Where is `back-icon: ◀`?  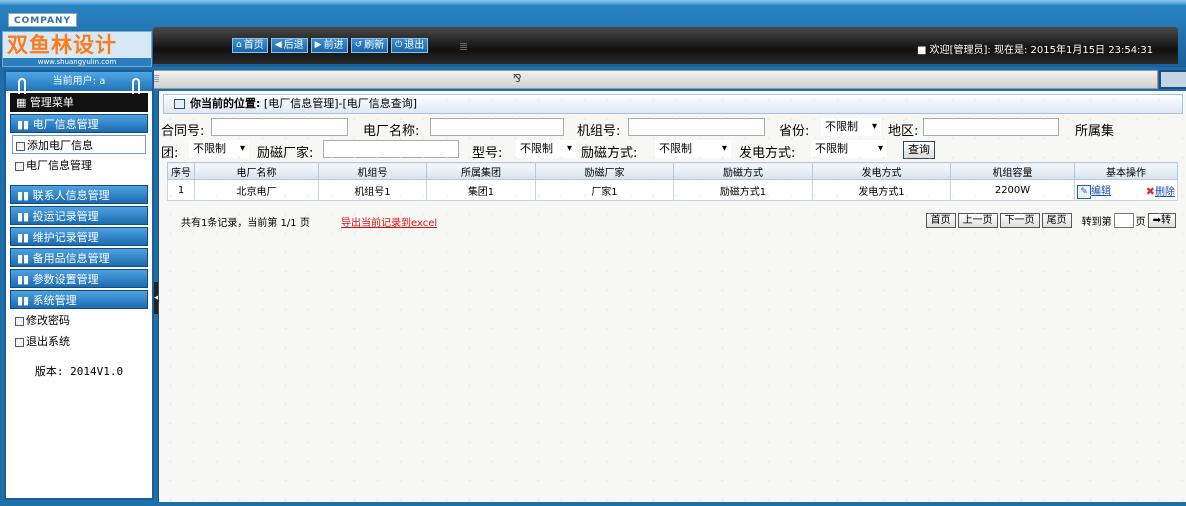
back-icon: ◀ is located at coordinates (278, 45).